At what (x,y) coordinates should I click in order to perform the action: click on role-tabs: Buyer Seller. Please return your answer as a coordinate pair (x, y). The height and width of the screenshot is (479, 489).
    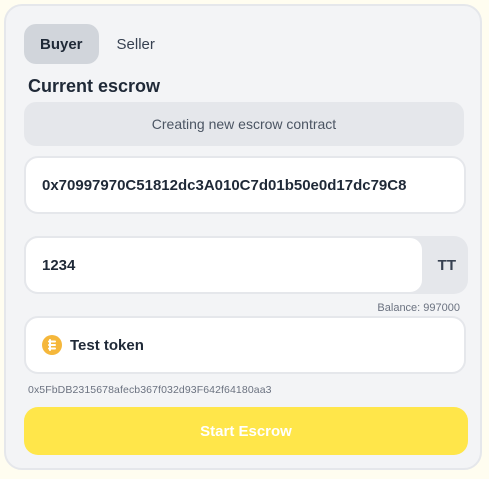
    Looking at the image, I should click on (97, 44).